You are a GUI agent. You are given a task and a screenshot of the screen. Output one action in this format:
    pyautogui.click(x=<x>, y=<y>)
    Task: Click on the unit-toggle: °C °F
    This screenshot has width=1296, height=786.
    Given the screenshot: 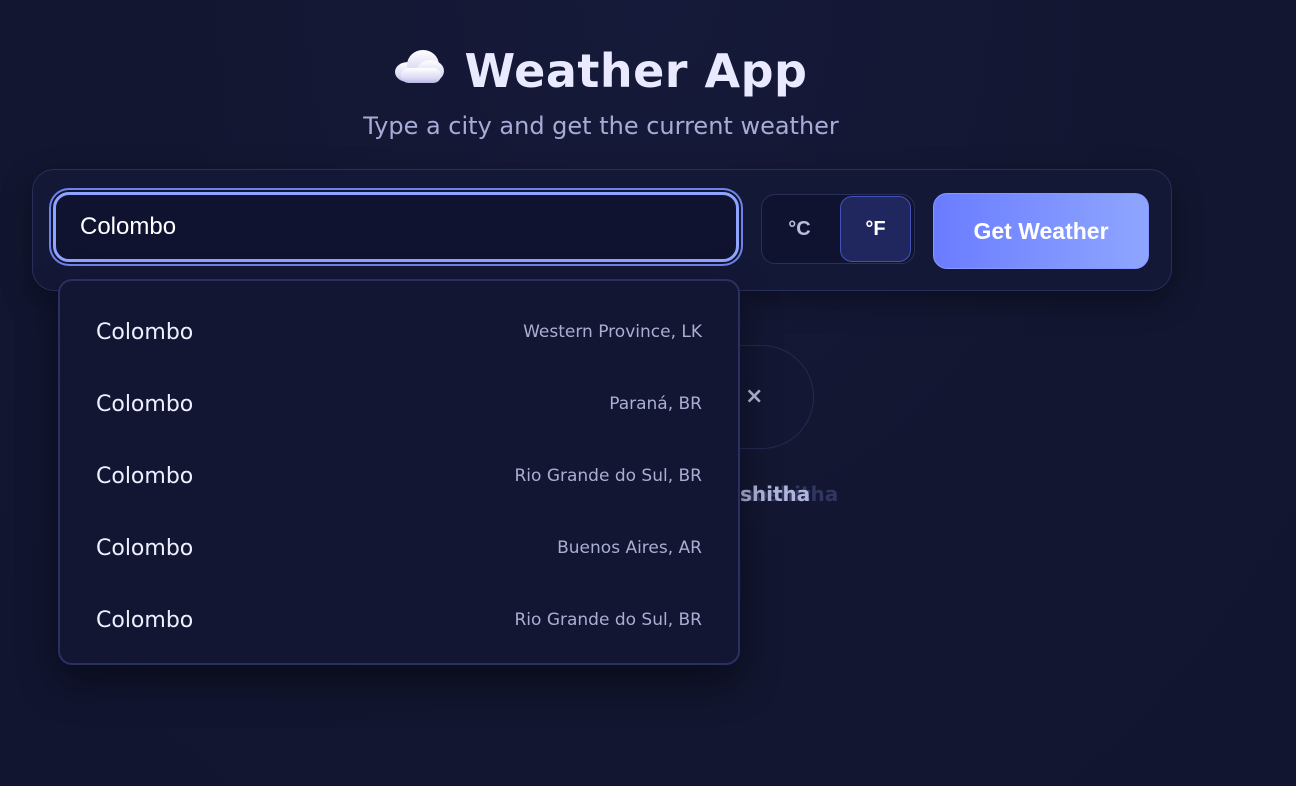 What is the action you would take?
    pyautogui.click(x=838, y=229)
    